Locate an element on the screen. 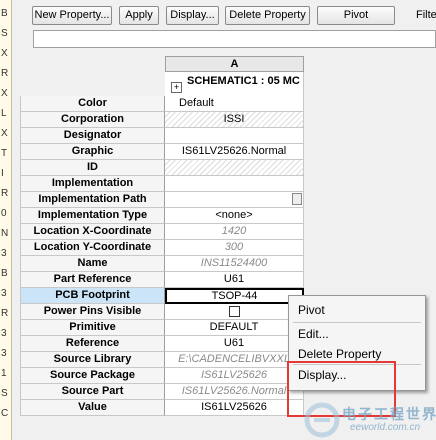  row-label-primitive: Primitive is located at coordinates (92, 328).